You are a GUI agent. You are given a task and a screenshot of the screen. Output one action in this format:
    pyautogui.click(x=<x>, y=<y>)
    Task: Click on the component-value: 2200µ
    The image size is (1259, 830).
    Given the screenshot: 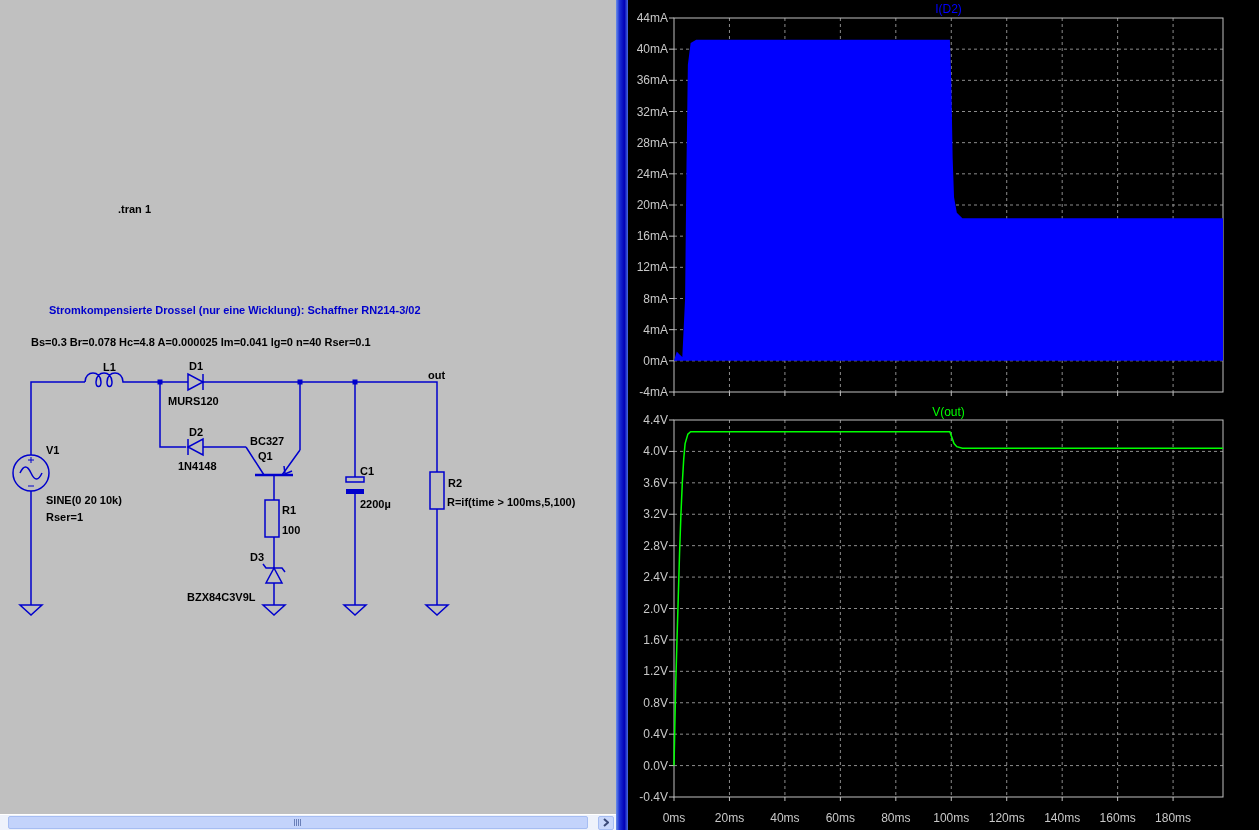 What is the action you would take?
    pyautogui.click(x=375, y=504)
    